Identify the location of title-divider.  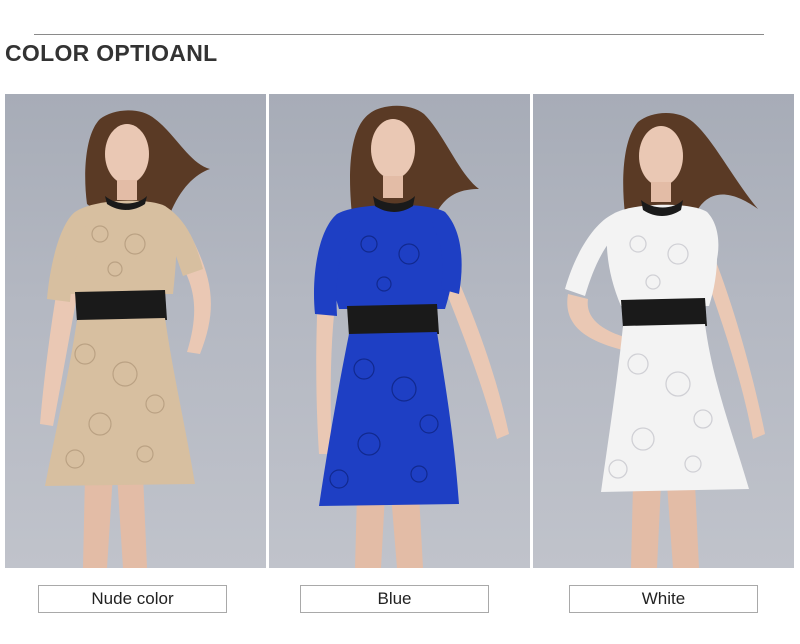
(399, 34).